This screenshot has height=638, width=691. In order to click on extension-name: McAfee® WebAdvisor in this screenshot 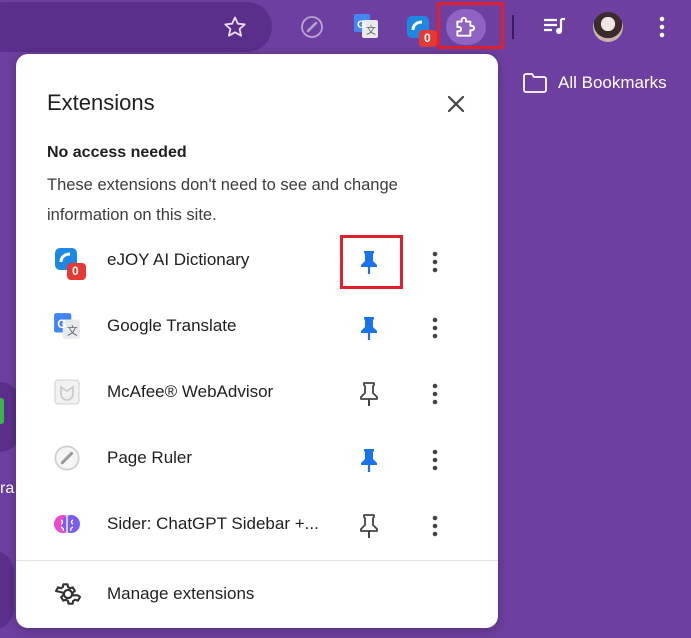, I will do `click(190, 391)`.